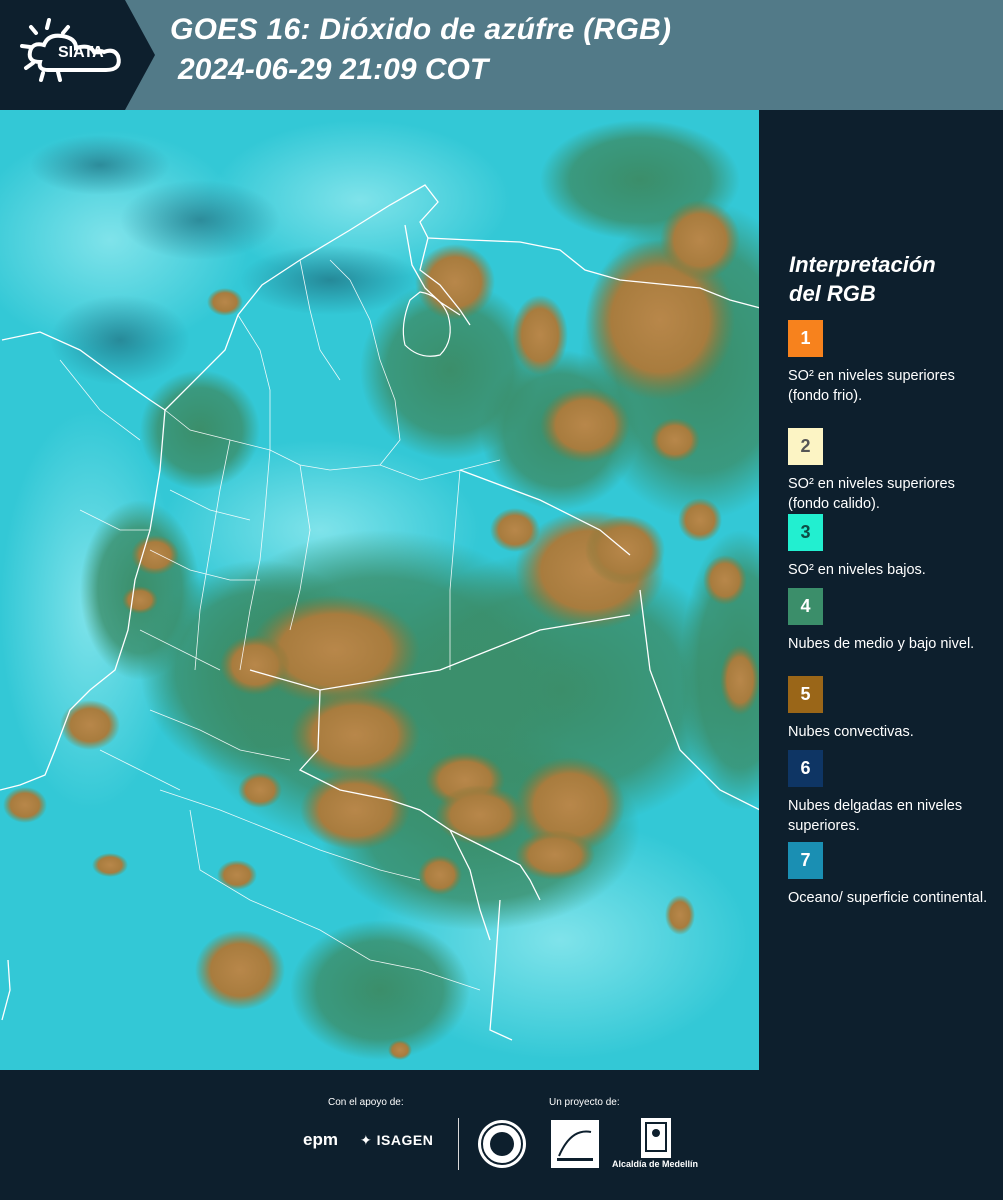  I want to click on legend-swatch-4: 4, so click(805, 606).